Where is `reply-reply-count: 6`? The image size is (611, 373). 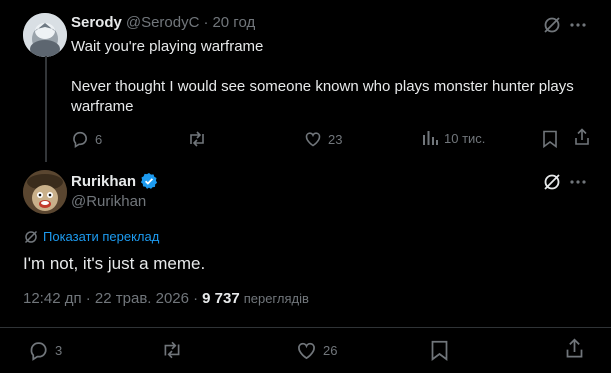
reply-reply-count: 6 is located at coordinates (99, 139).